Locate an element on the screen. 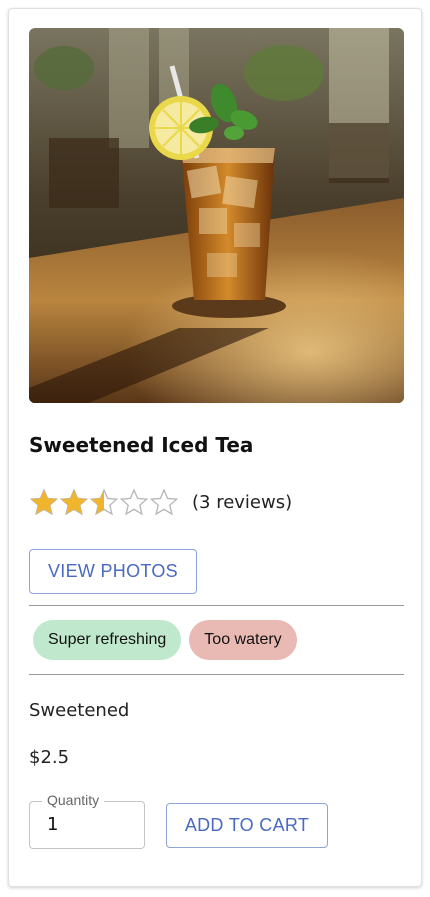 The image size is (430, 897). variant-label: Sweetened is located at coordinates (79, 710).